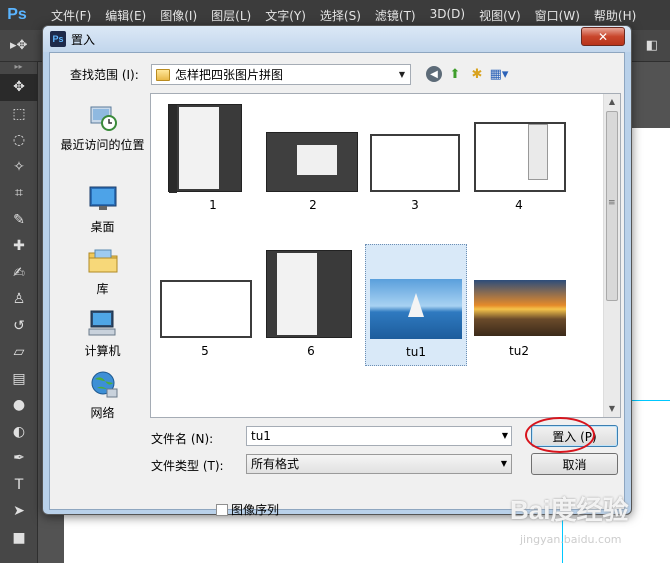 This screenshot has height=563, width=670. I want to click on toolbar-grip-icon: ▸▸, so click(18, 68).